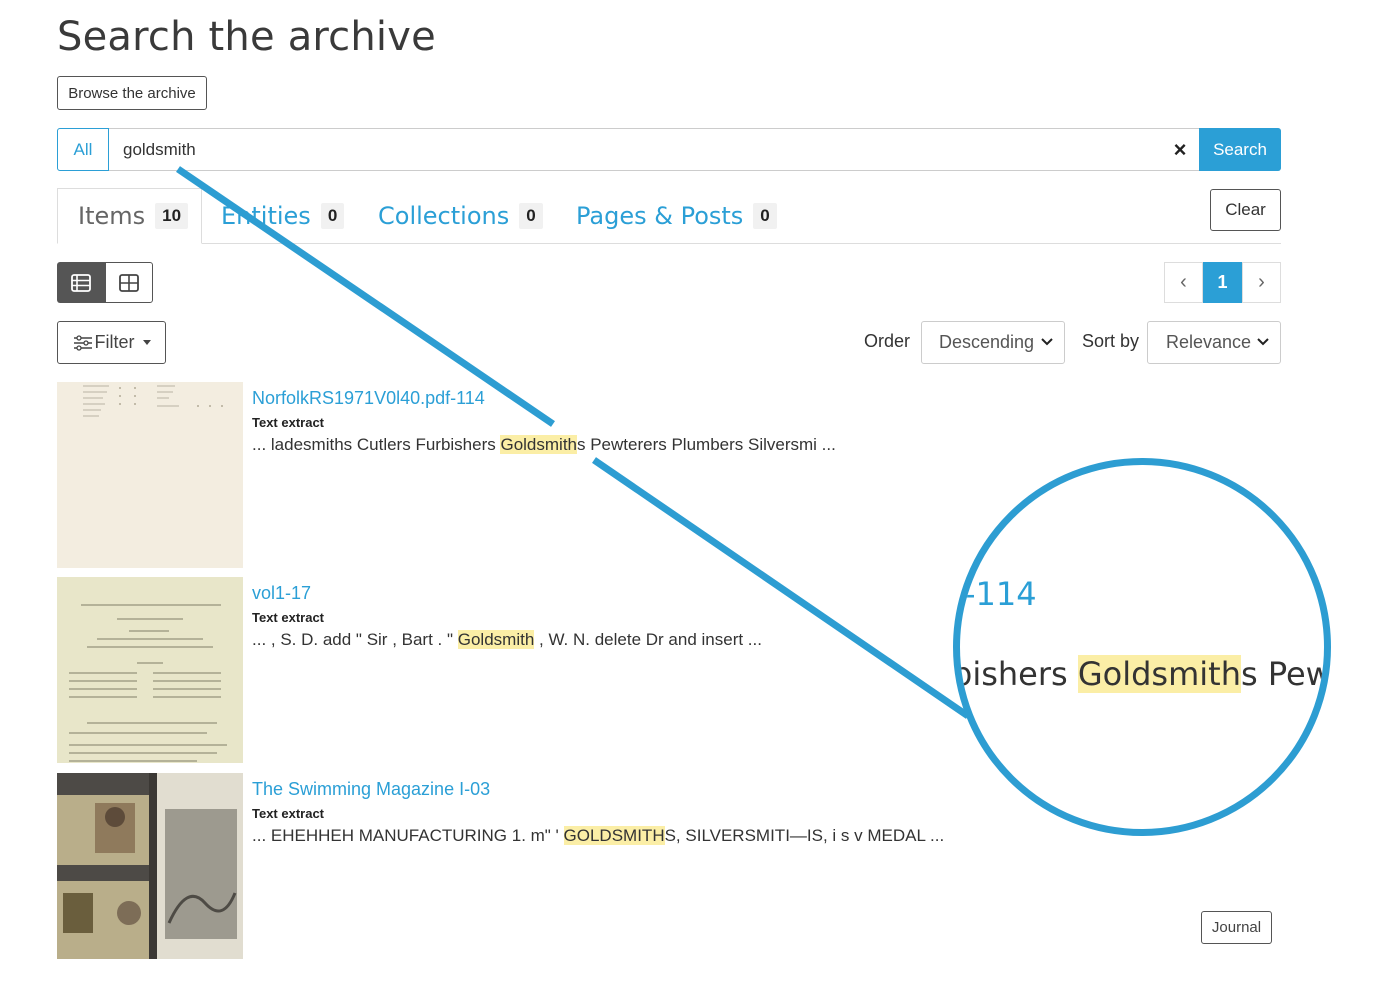  What do you see at coordinates (987, 342) in the screenshot?
I see `order-value: Descending` at bounding box center [987, 342].